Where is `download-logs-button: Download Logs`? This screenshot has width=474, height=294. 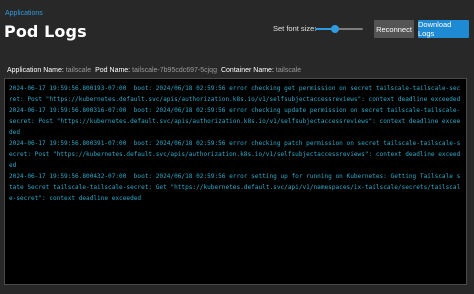 download-logs-button: Download Logs is located at coordinates (443, 29).